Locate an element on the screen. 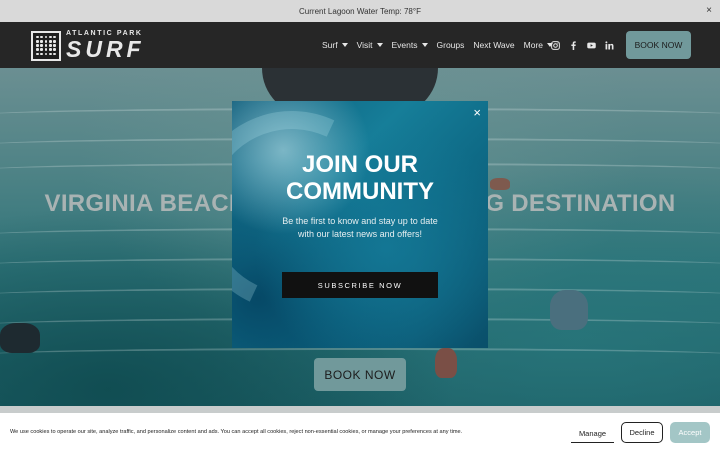 The width and height of the screenshot is (720, 450). announcement-close-button: × is located at coordinates (709, 11).